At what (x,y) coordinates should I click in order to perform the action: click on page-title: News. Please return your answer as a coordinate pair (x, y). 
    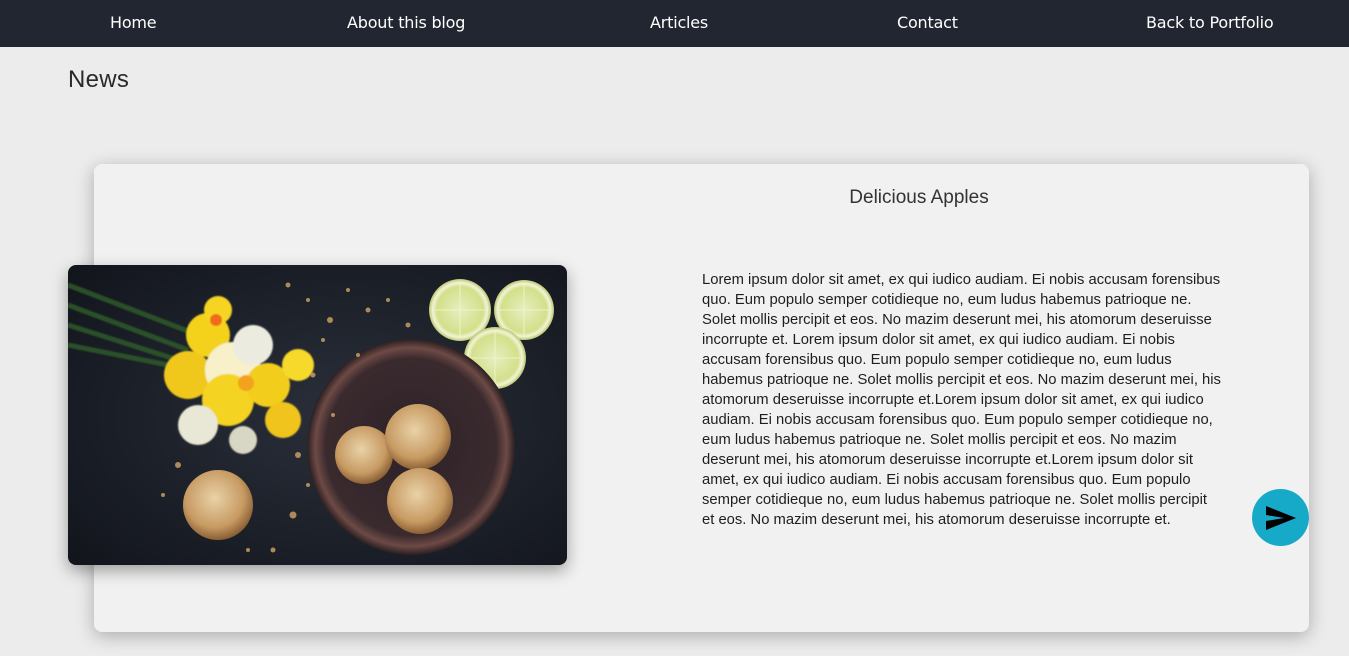
    Looking at the image, I should click on (99, 79).